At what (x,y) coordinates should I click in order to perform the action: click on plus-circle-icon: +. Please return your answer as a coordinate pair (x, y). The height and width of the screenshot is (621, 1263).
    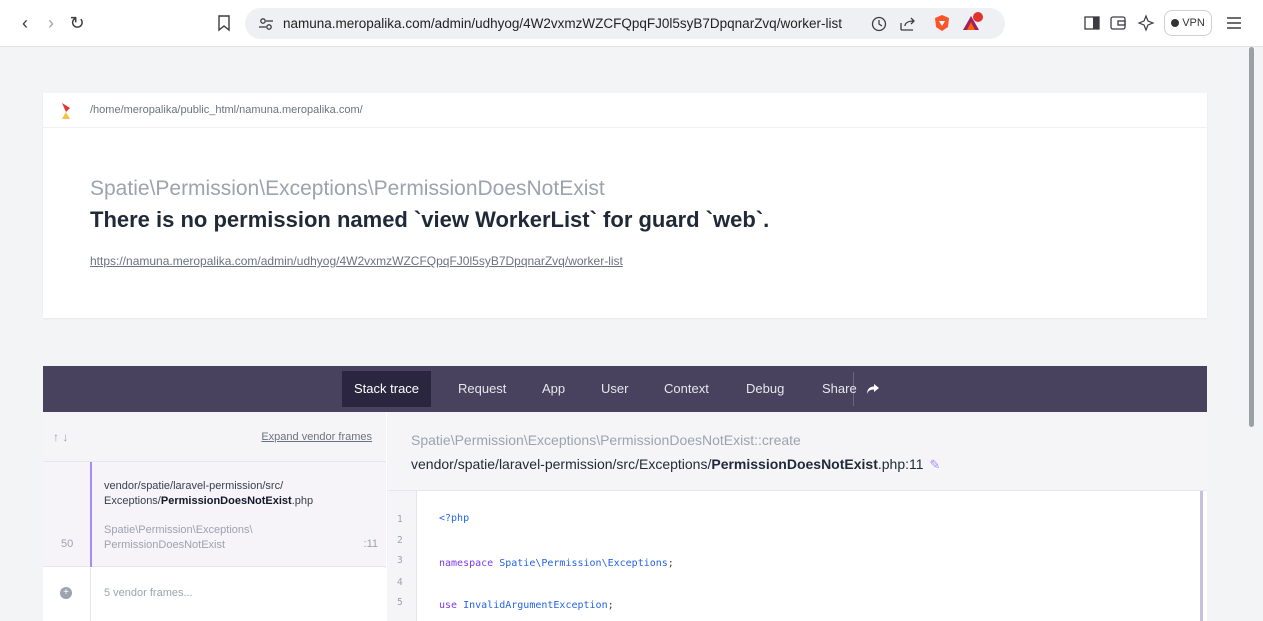
    Looking at the image, I should click on (66, 593).